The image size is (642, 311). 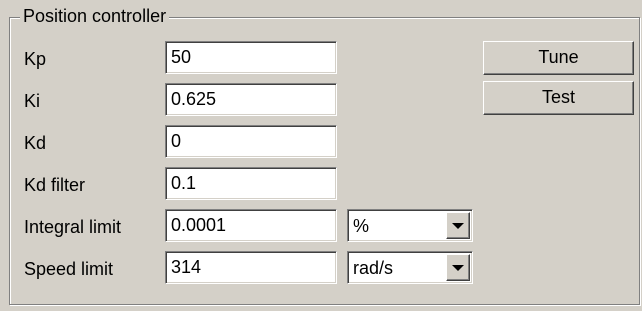 I want to click on kp-field, so click(x=251, y=57).